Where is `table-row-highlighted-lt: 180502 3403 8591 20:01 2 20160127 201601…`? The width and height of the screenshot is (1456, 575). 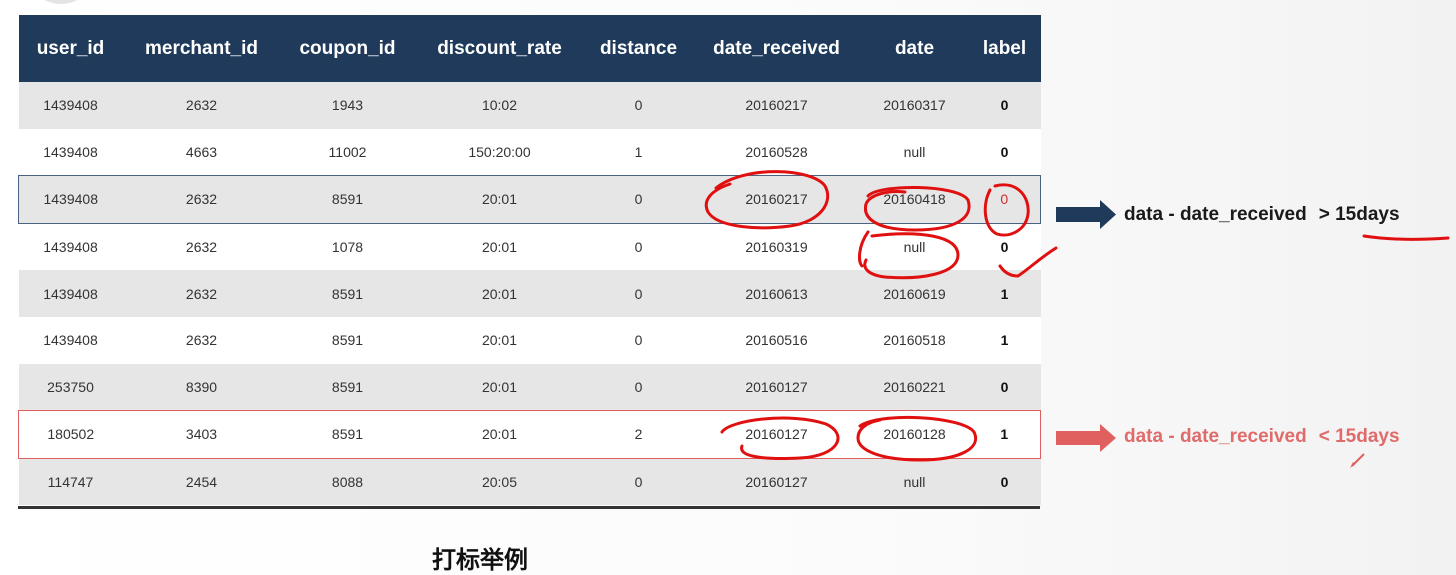 table-row-highlighted-lt: 180502 3403 8591 20:01 2 20160127 201601… is located at coordinates (529, 434).